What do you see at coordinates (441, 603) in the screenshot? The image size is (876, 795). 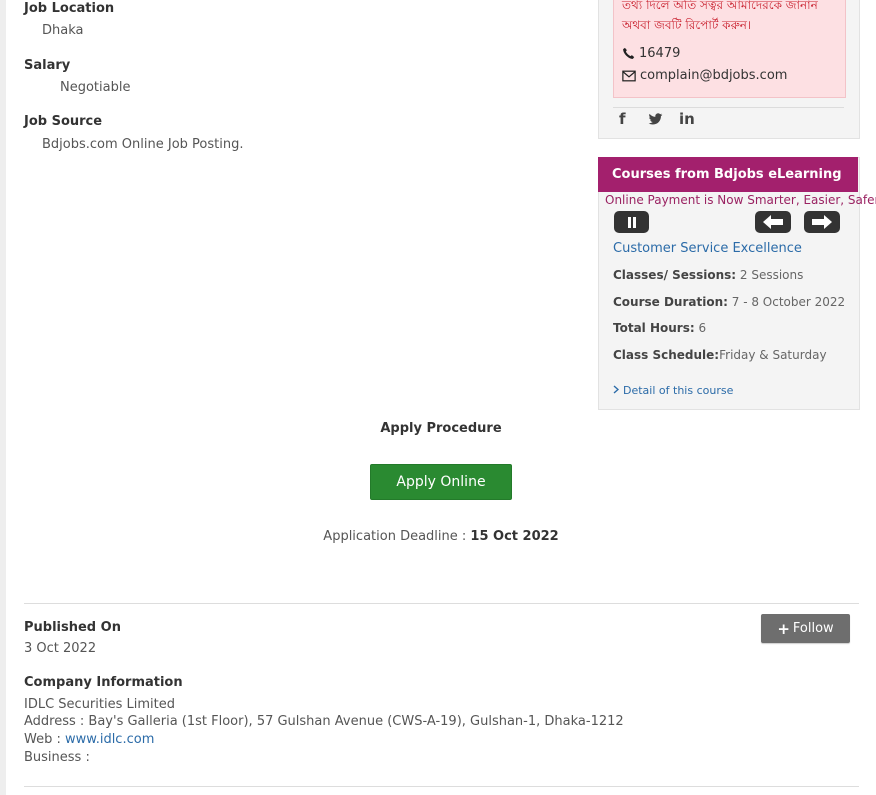 I see `section-divider` at bounding box center [441, 603].